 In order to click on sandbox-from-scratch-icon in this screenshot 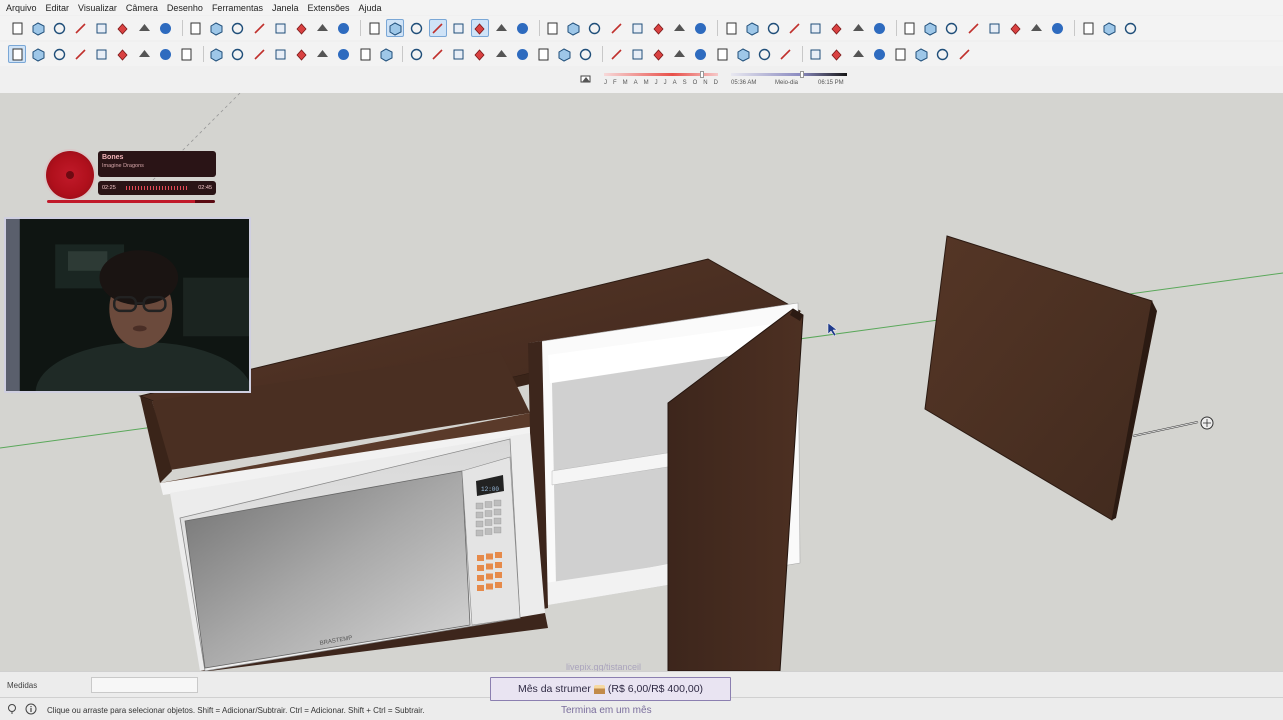, I will do `click(773, 28)`.